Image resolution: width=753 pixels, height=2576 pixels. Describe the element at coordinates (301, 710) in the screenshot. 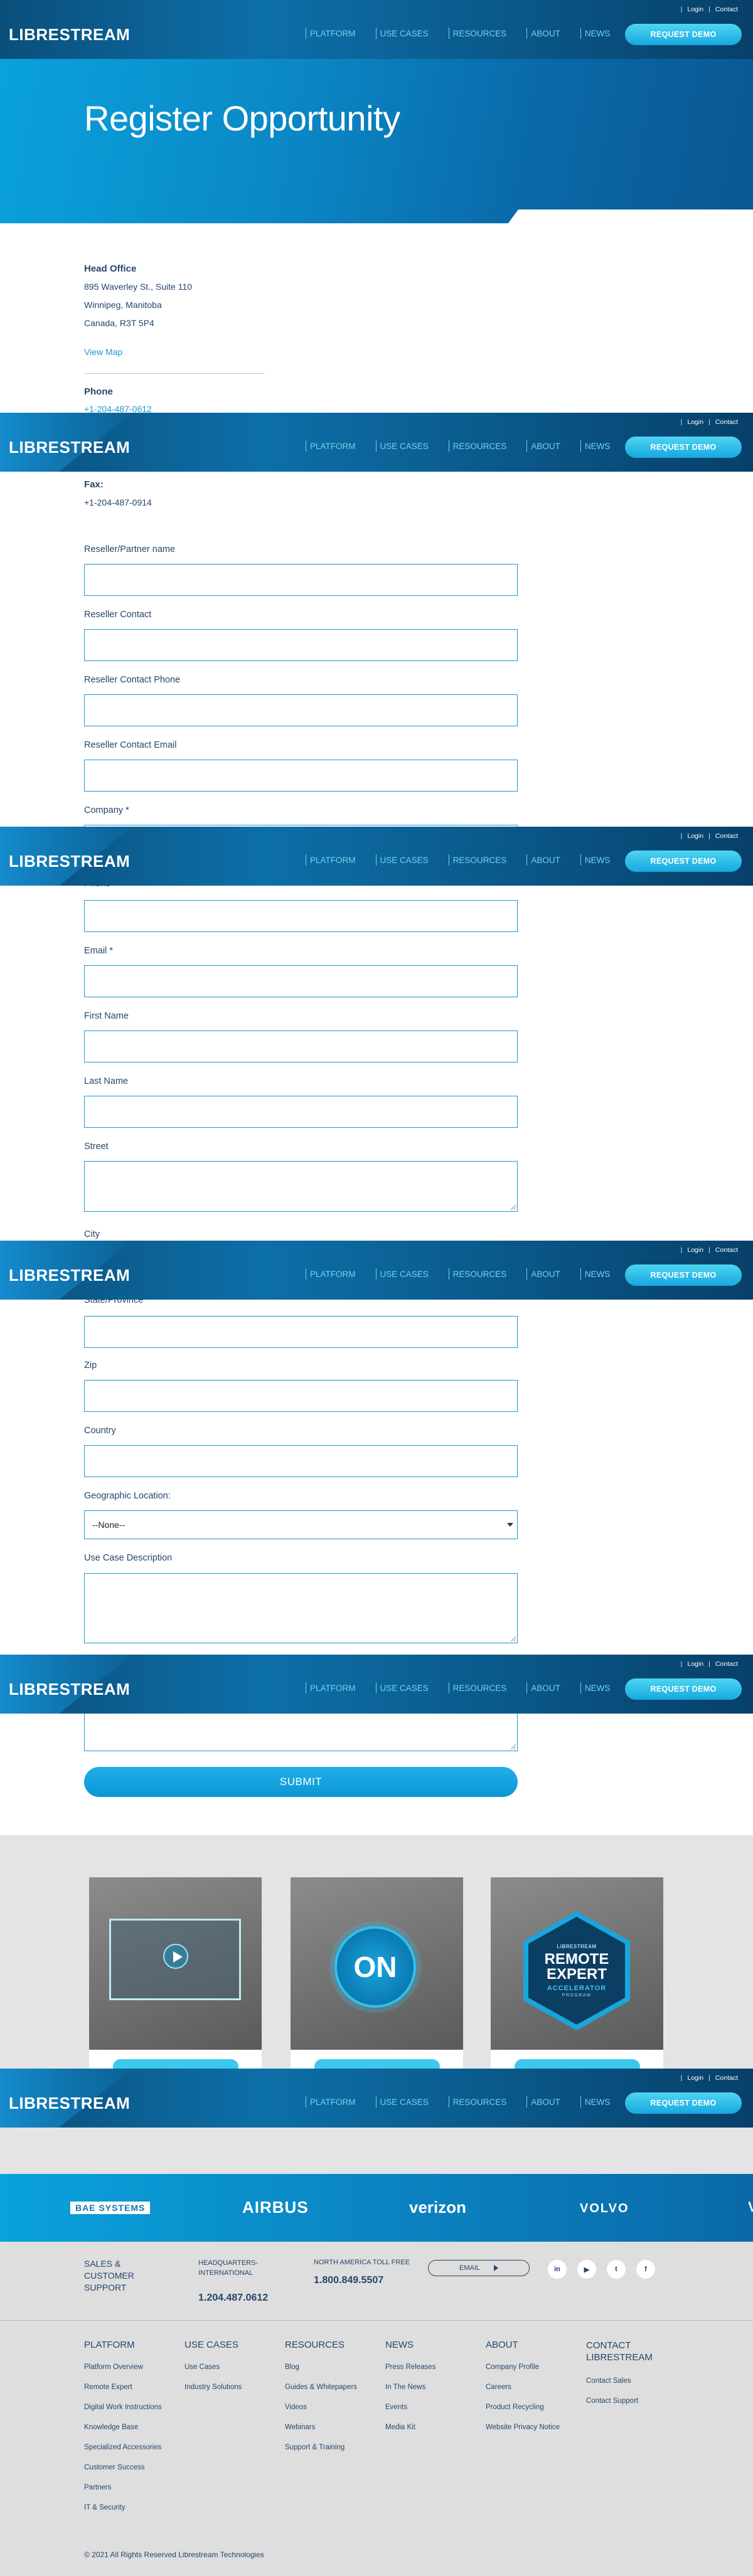

I see `reseller-contact-phone-input` at that location.